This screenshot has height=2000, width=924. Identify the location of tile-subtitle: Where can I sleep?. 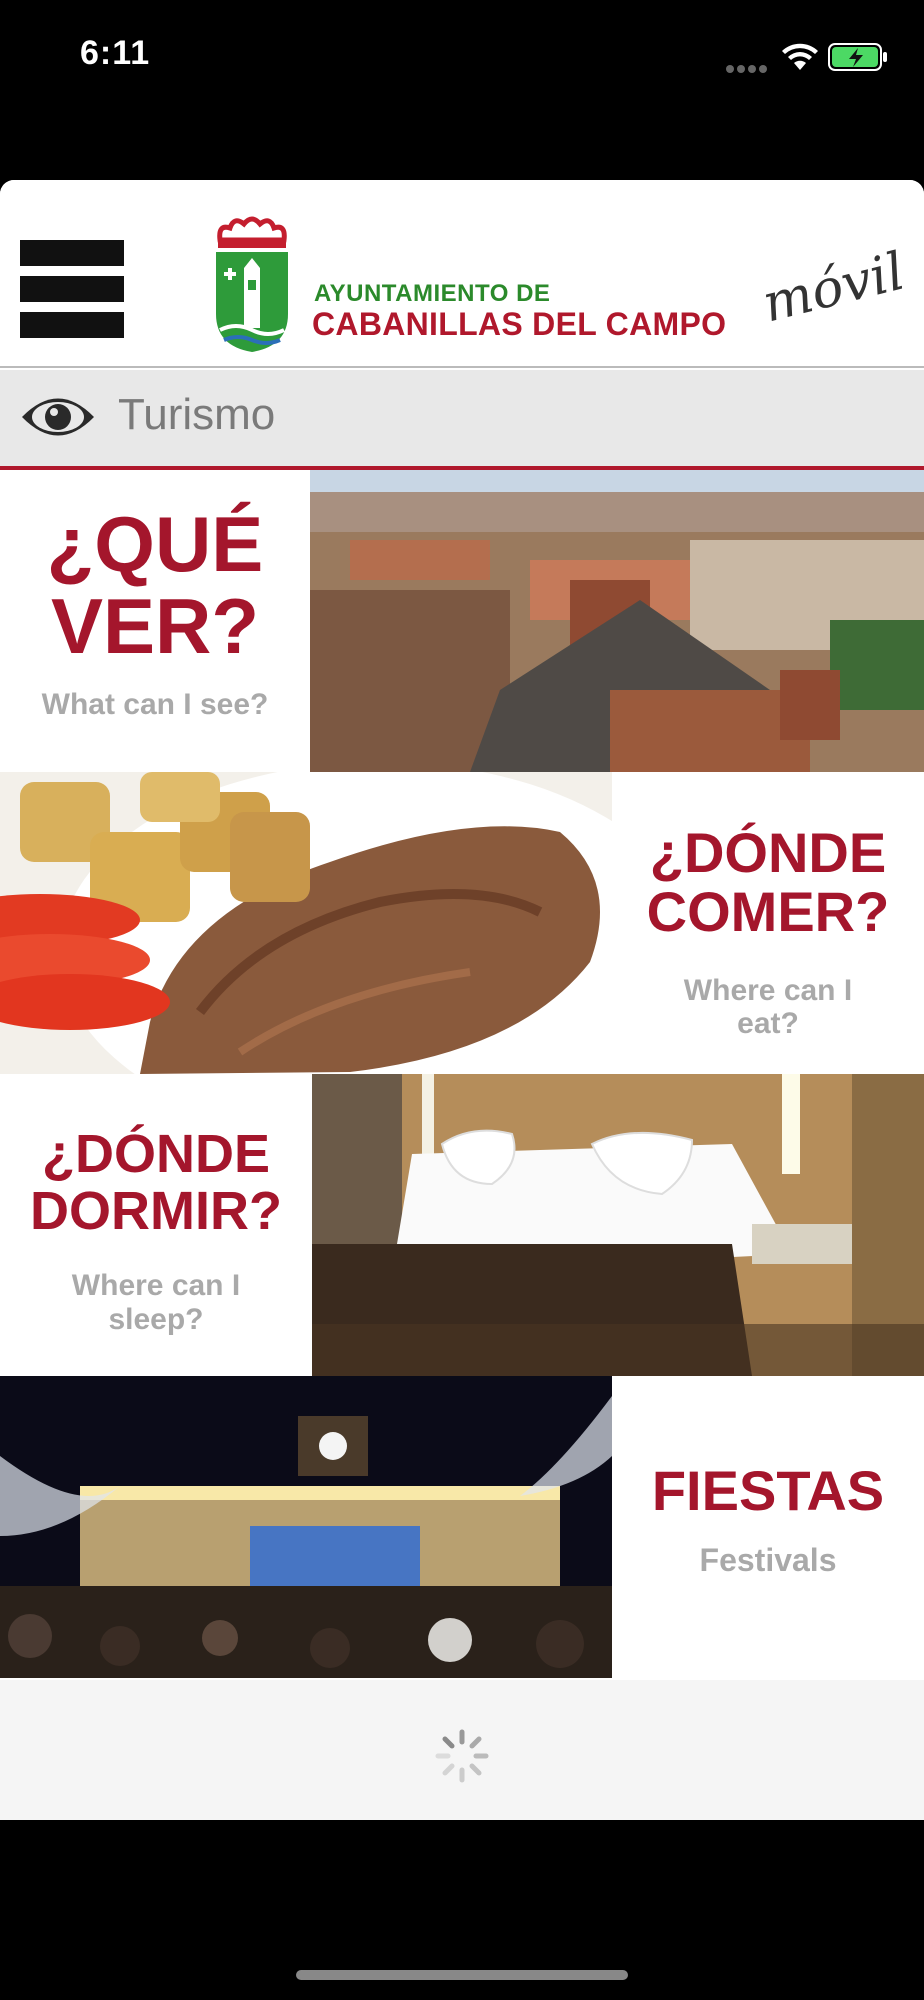
(156, 1302).